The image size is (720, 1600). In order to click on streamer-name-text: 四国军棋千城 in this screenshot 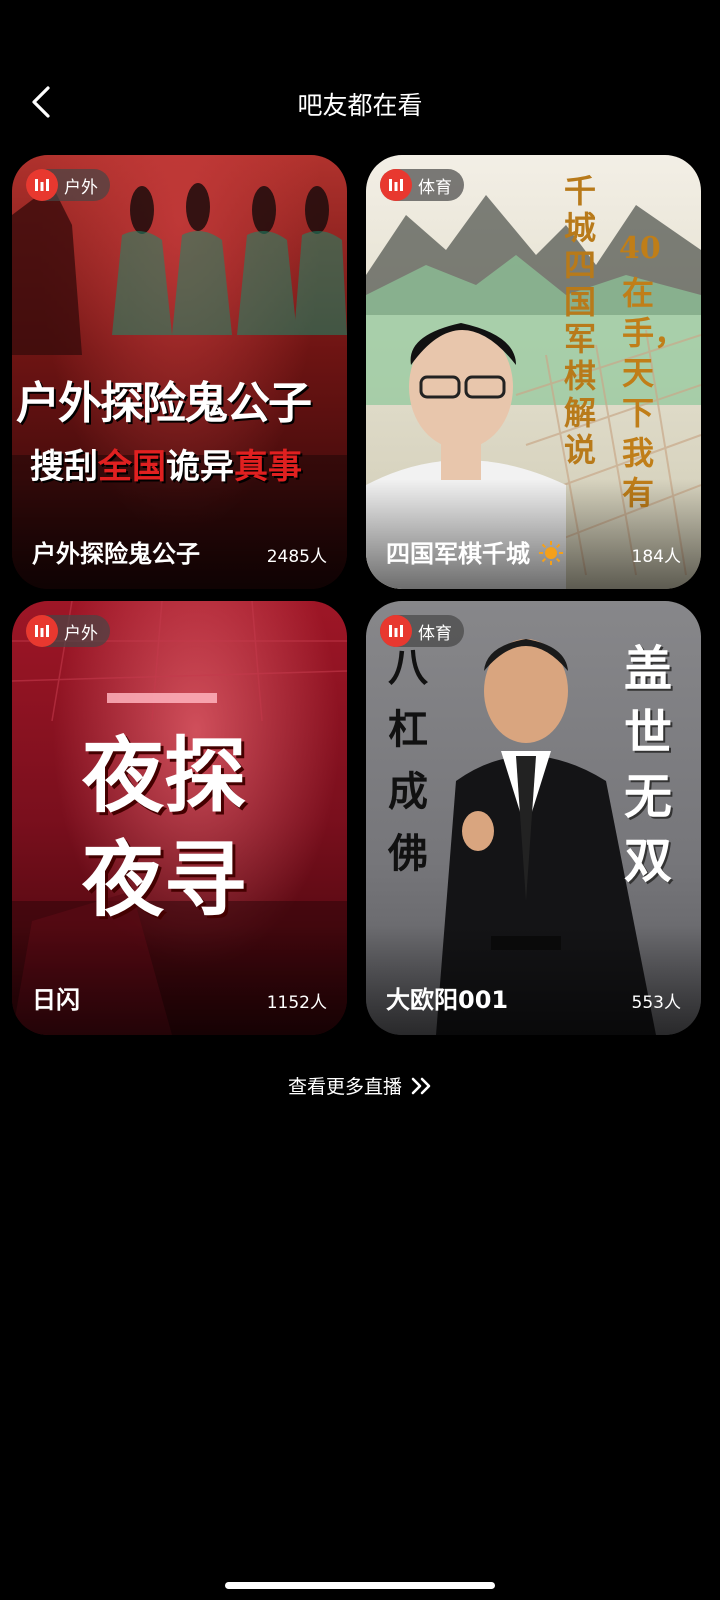, I will do `click(458, 554)`.